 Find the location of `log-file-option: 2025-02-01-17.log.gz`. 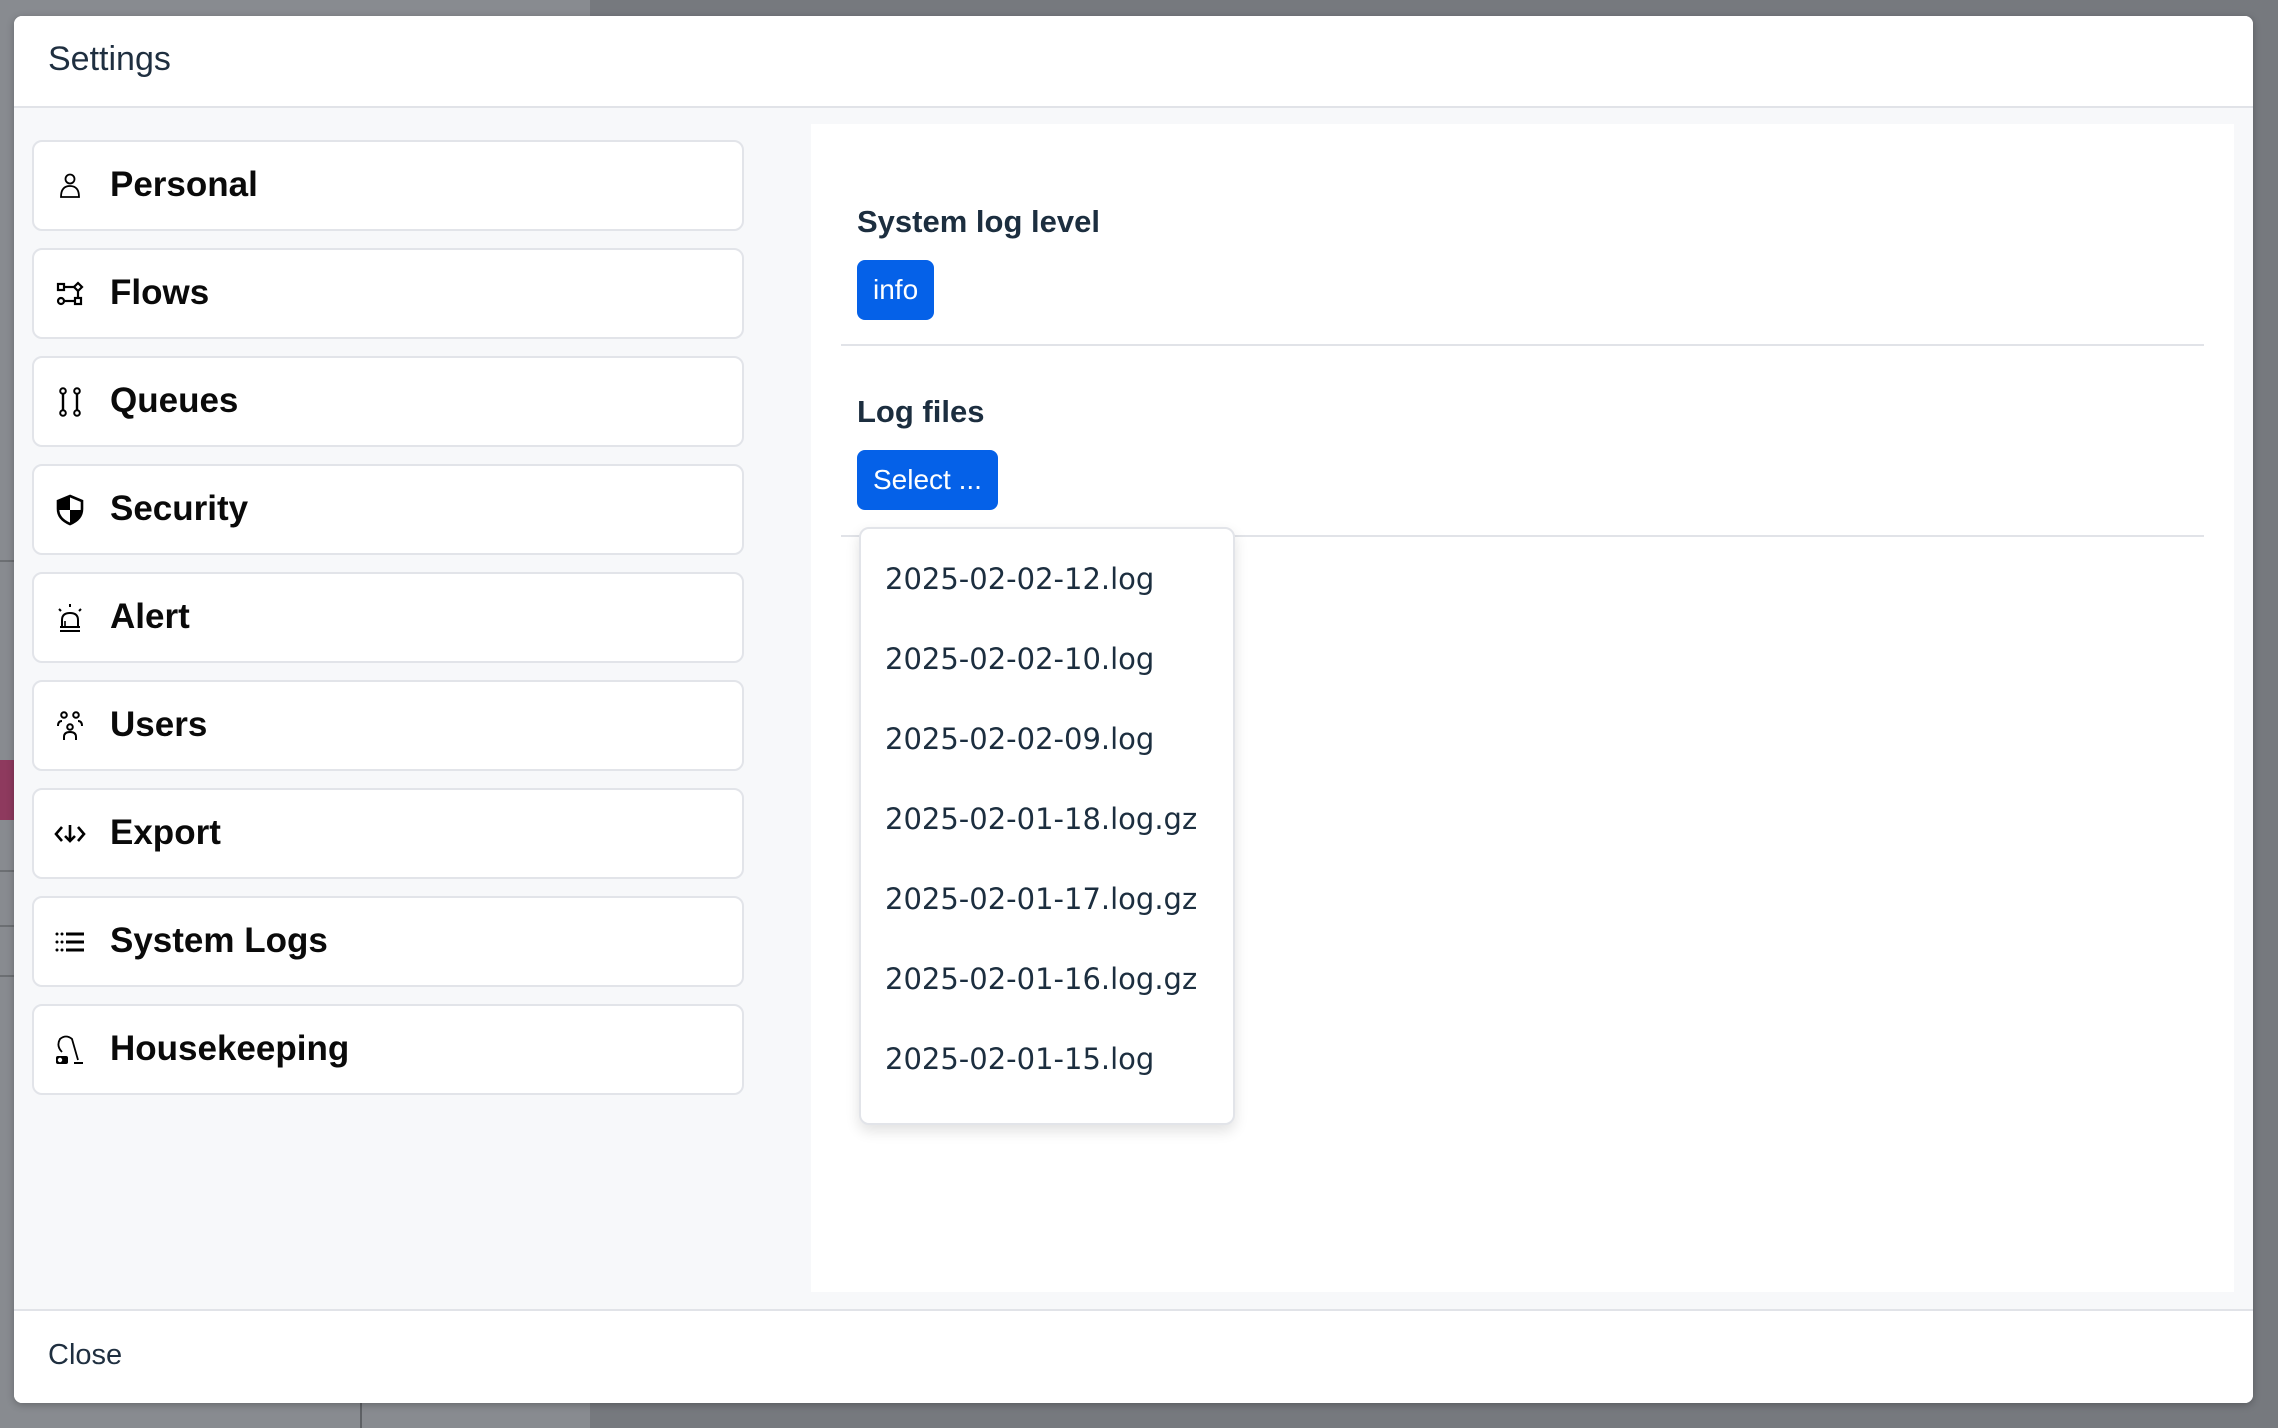

log-file-option: 2025-02-01-17.log.gz is located at coordinates (1047, 899).